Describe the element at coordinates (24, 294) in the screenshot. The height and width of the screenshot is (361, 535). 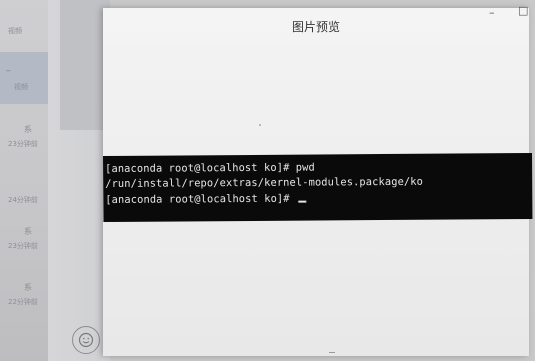
I see `chat-list-item: 系 22分钟前` at that location.